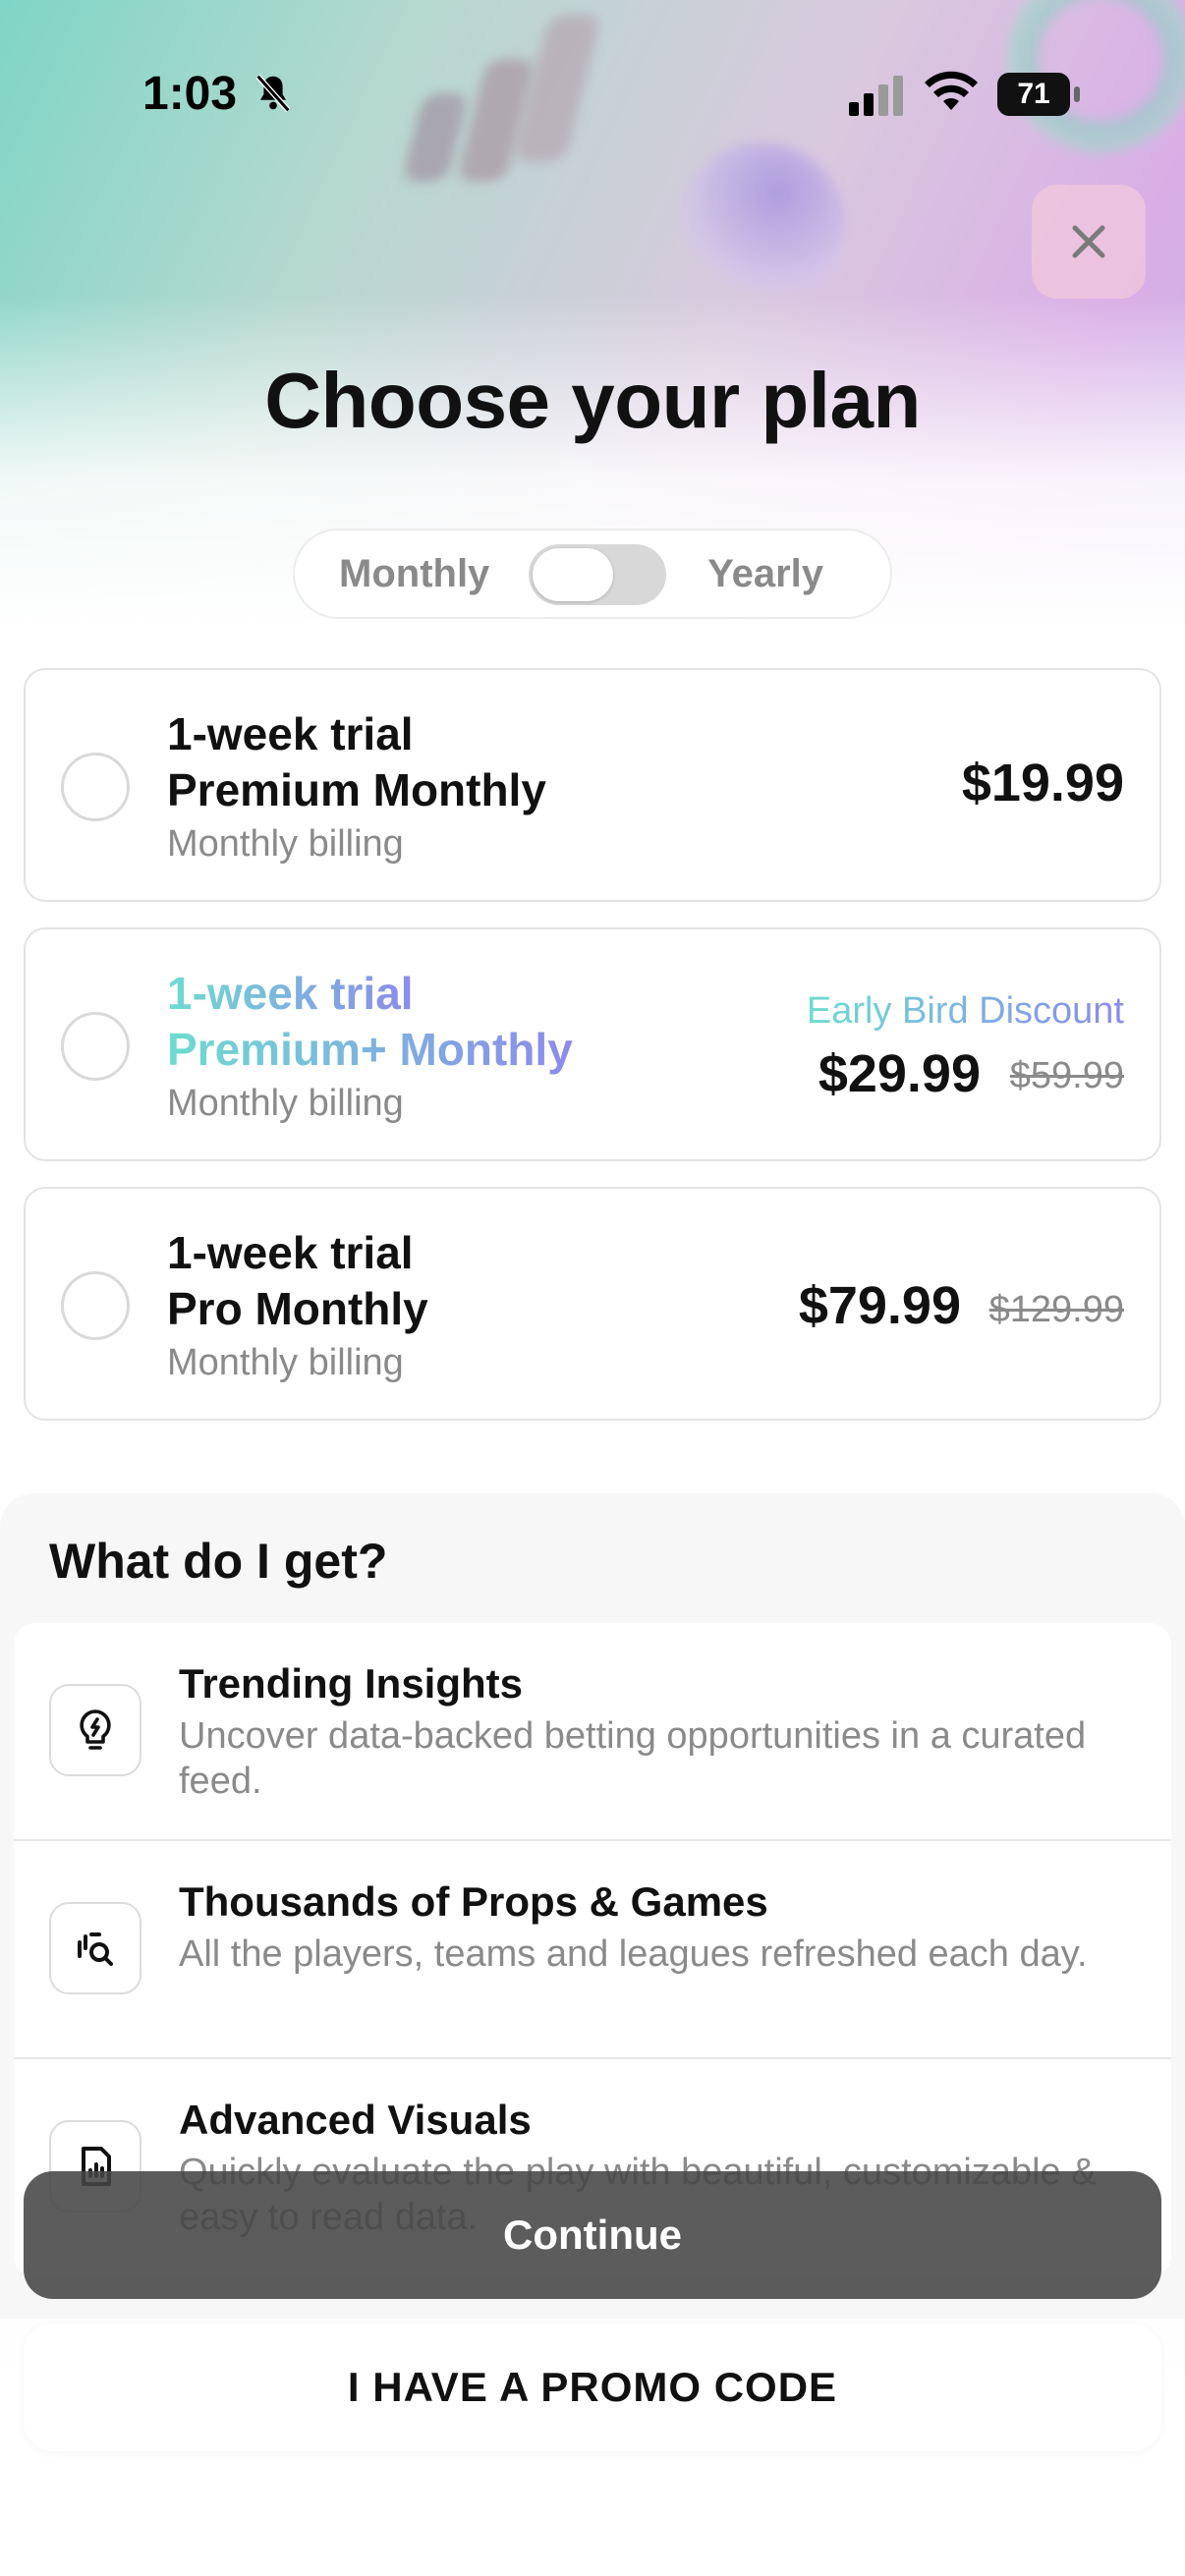 Image resolution: width=1185 pixels, height=2576 pixels. I want to click on cellular-signal-icon, so click(876, 96).